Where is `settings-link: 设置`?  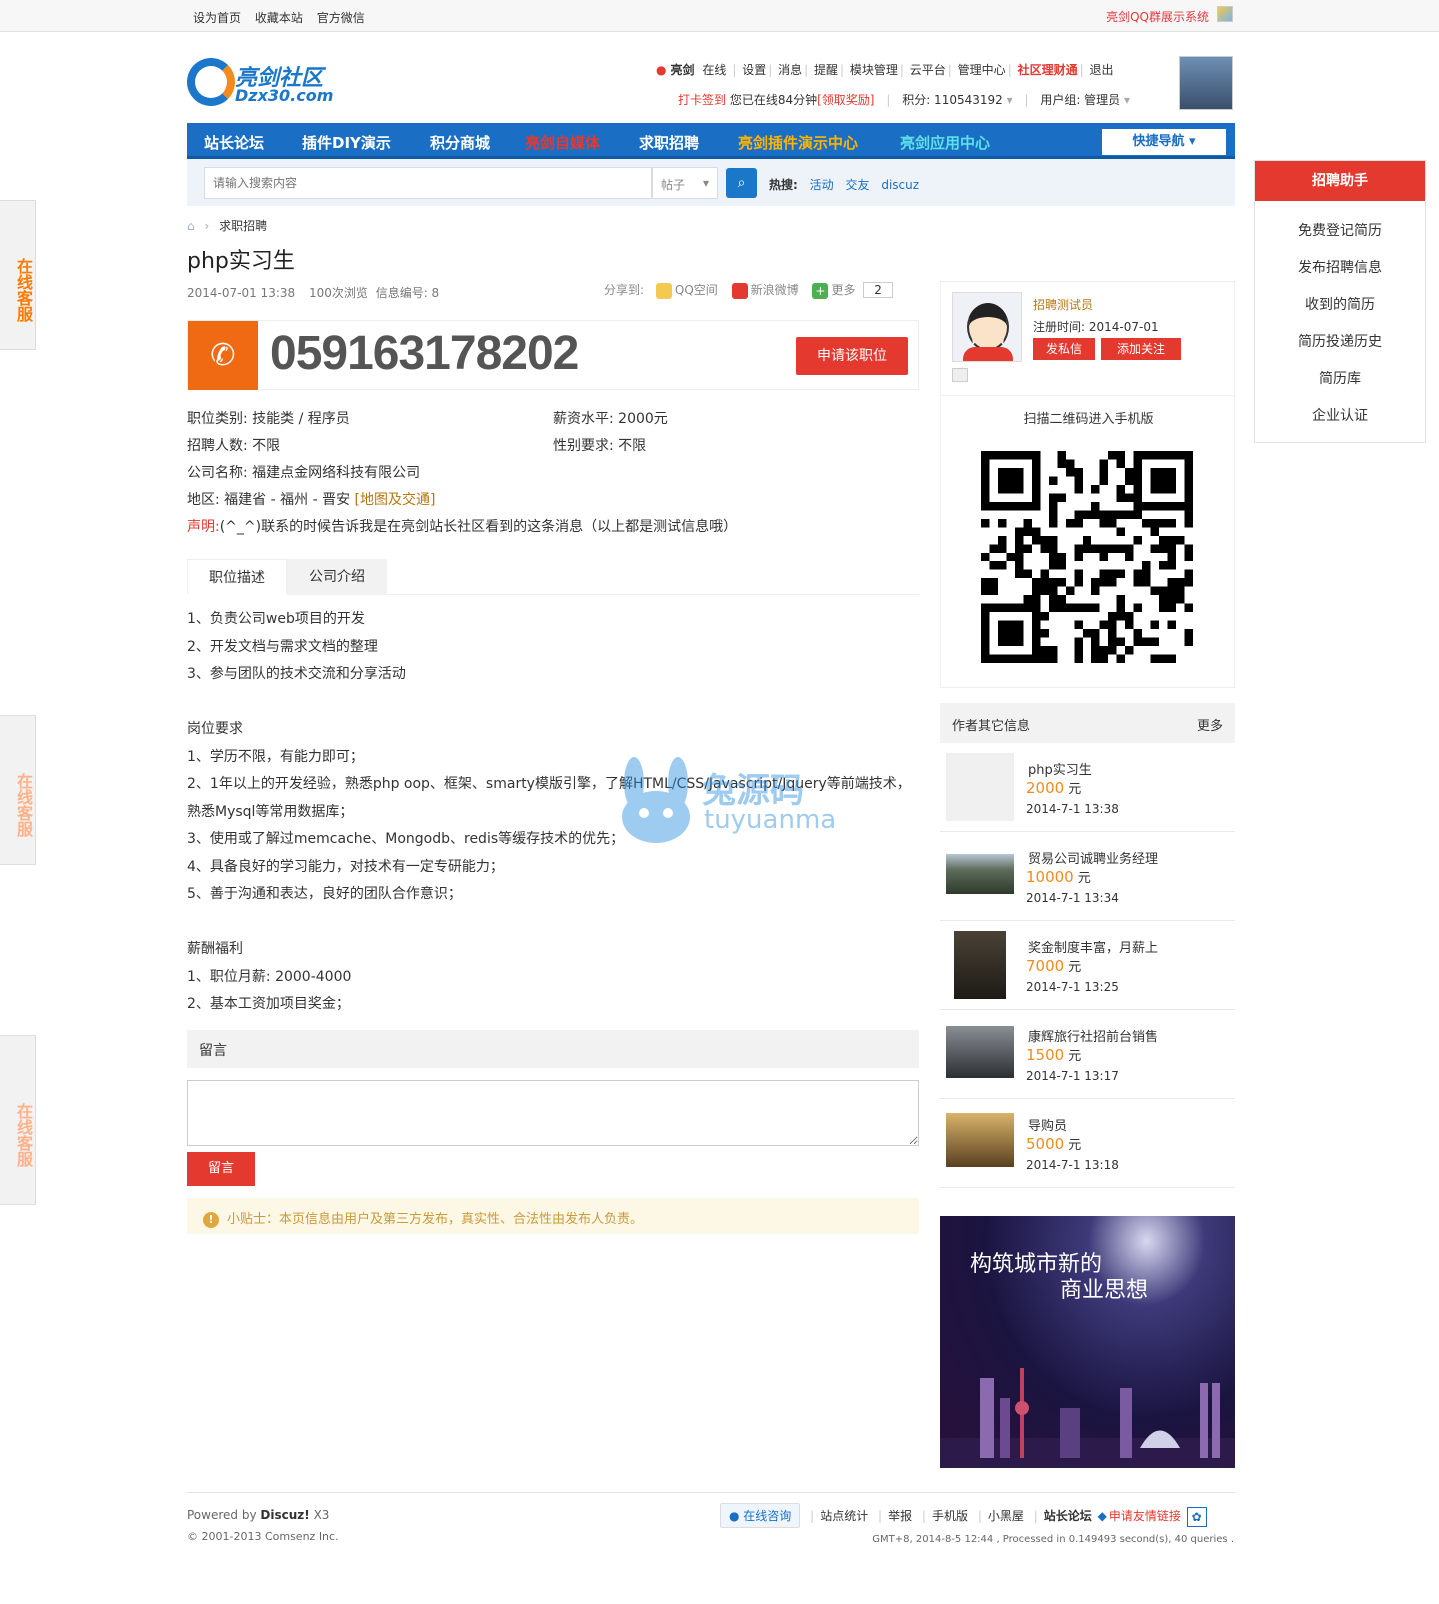 settings-link: 设置 is located at coordinates (754, 70).